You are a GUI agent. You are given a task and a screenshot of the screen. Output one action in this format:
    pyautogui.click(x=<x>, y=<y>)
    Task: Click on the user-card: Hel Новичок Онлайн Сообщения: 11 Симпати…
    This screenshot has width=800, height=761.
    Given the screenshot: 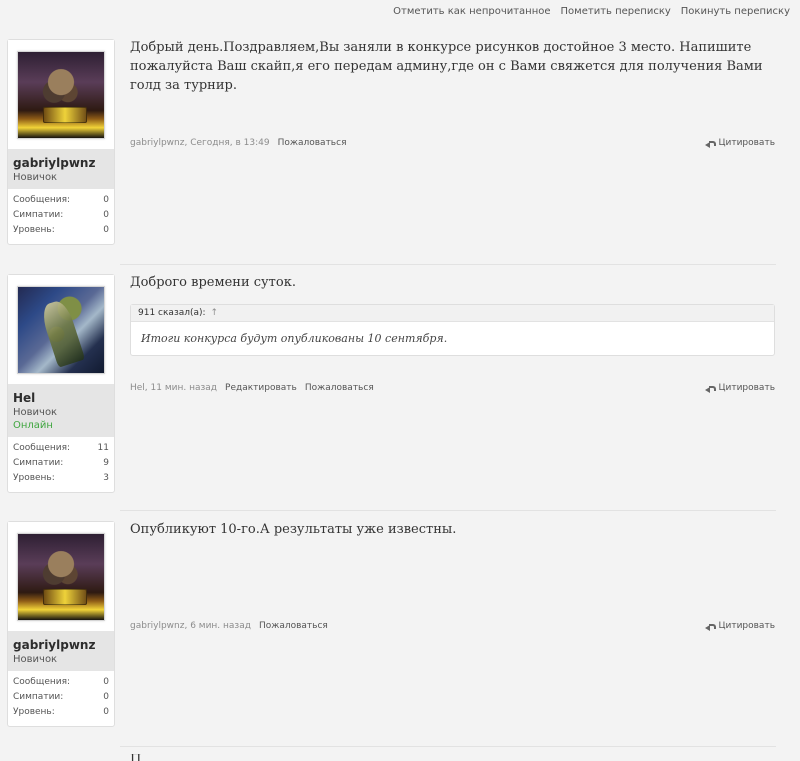 What is the action you would take?
    pyautogui.click(x=61, y=383)
    